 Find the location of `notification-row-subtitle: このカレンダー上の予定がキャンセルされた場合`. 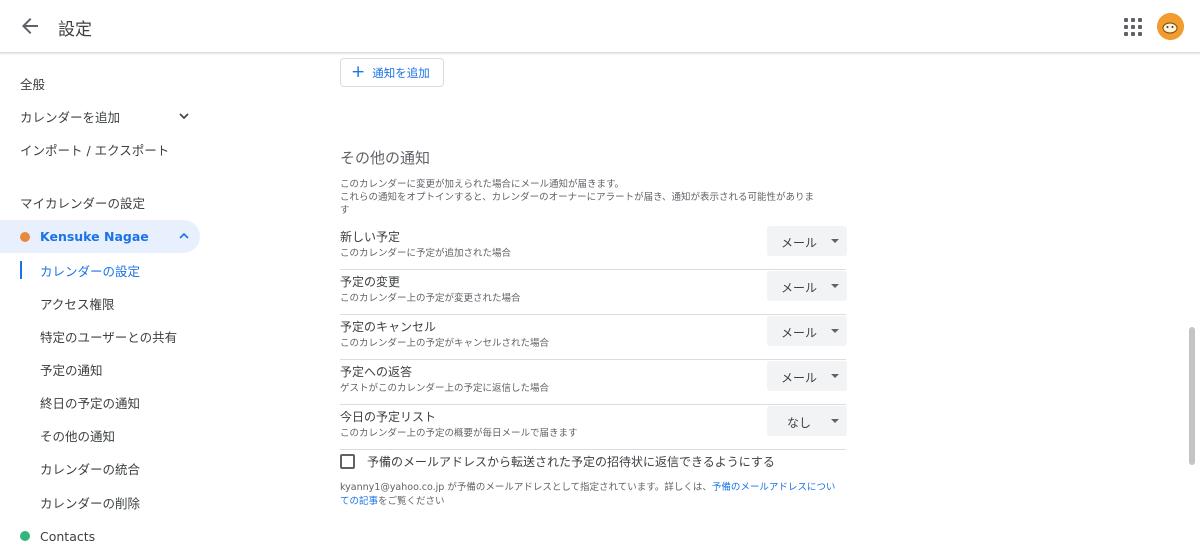

notification-row-subtitle: このカレンダー上の予定がキャンセルされた場合 is located at coordinates (445, 343).